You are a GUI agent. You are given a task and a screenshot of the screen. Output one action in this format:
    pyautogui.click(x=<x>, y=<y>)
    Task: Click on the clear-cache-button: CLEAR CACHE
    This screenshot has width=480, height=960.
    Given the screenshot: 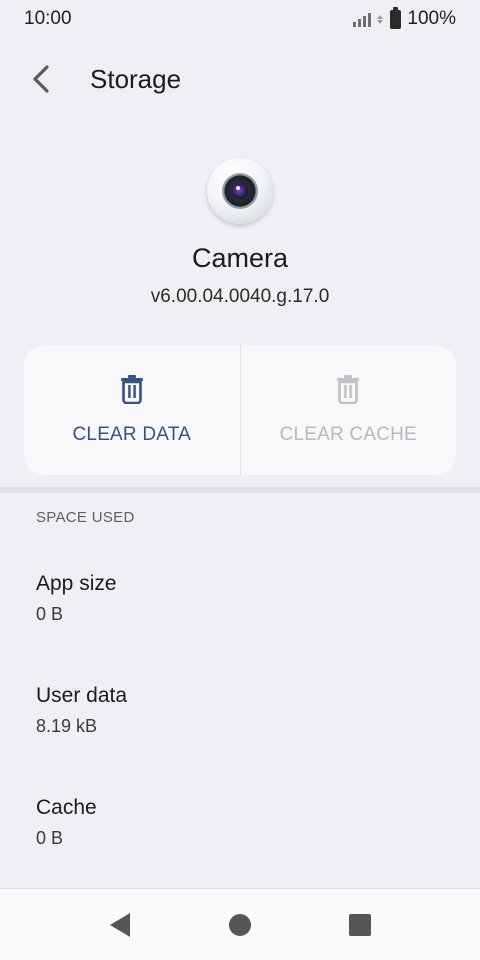 What is the action you would take?
    pyautogui.click(x=349, y=410)
    